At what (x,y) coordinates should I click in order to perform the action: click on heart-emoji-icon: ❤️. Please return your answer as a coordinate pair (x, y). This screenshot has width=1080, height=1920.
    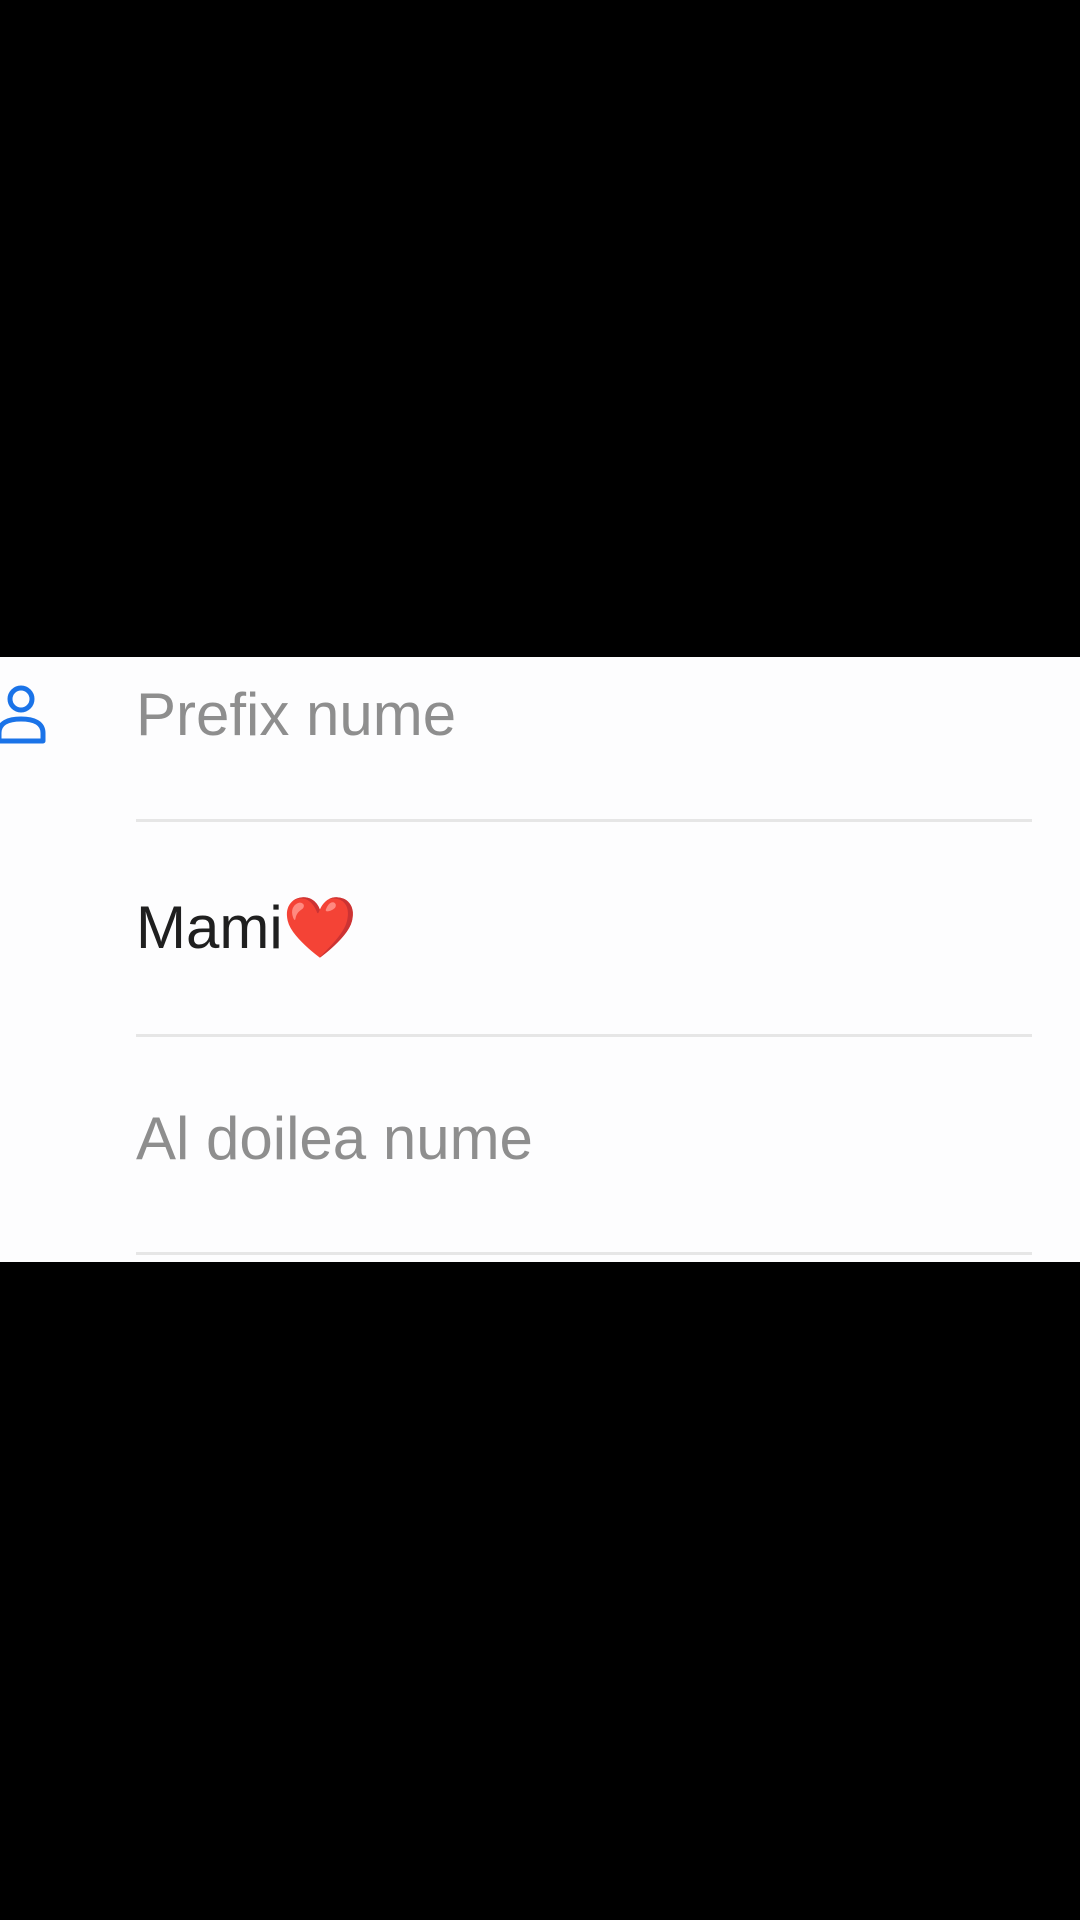
    Looking at the image, I should click on (320, 927).